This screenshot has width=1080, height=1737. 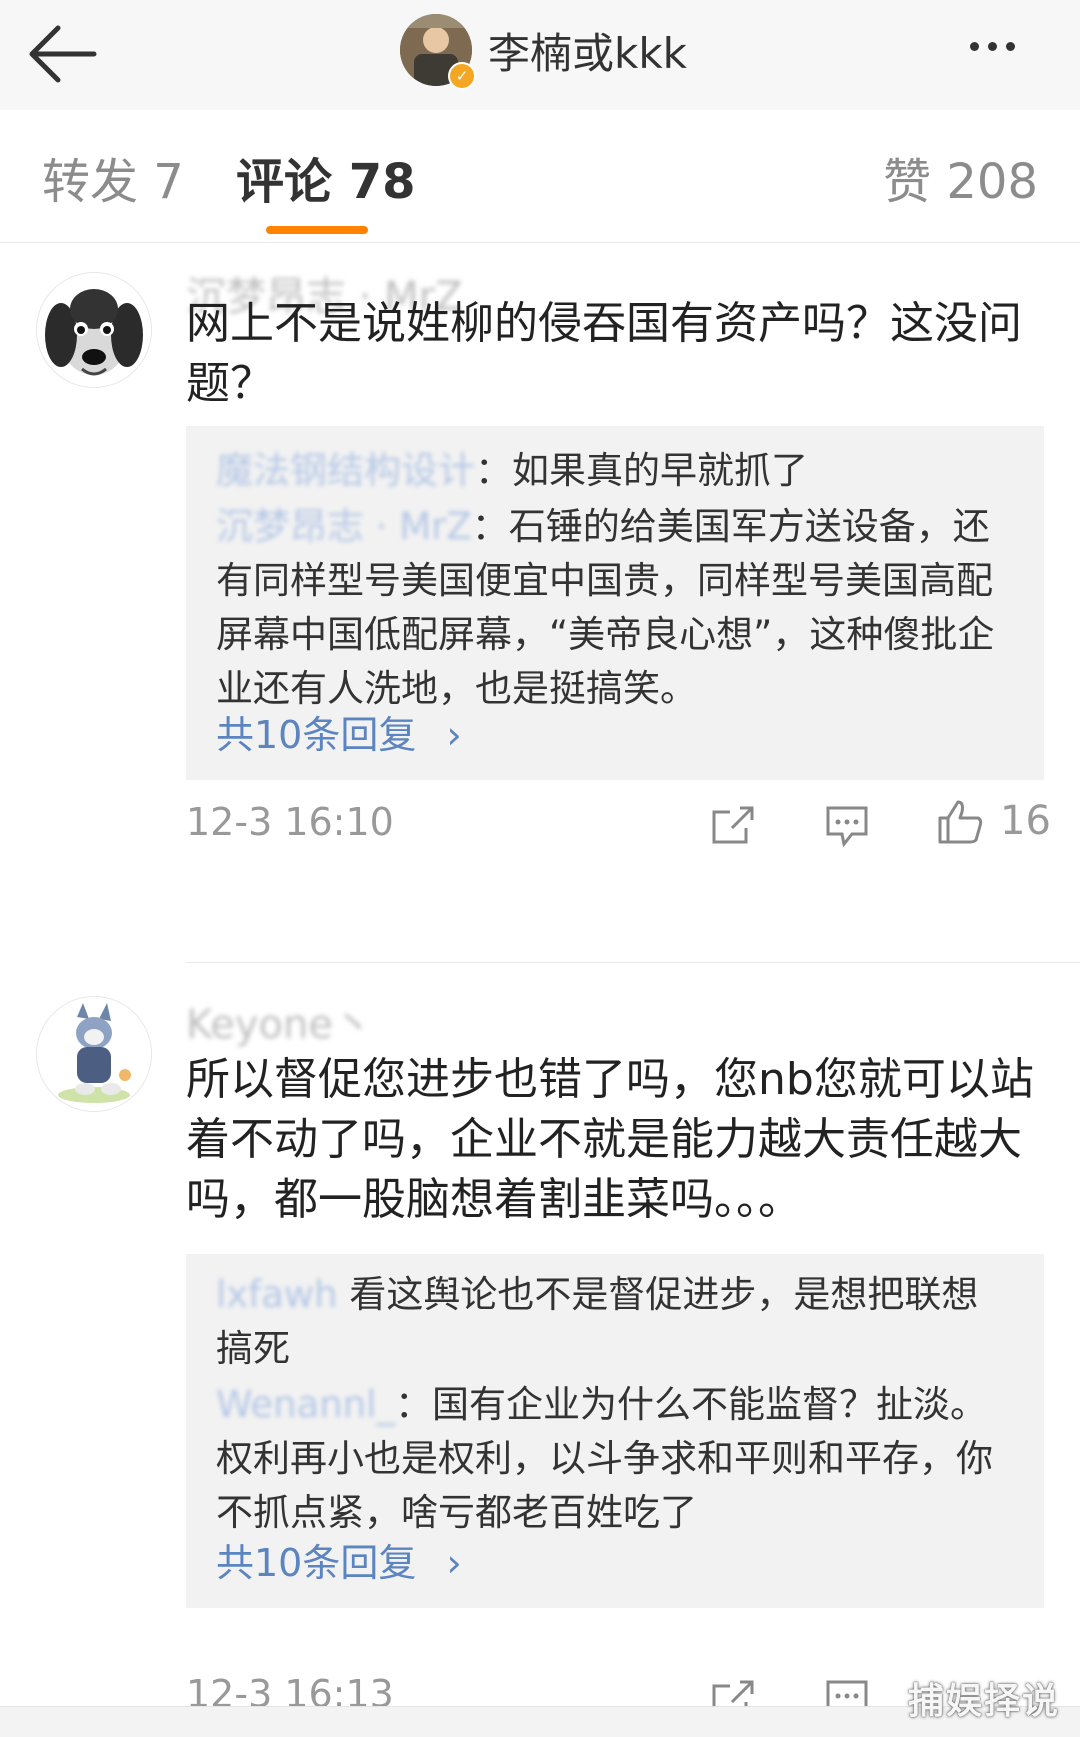 I want to click on reply-user: Wenannl_, so click(x=305, y=1404).